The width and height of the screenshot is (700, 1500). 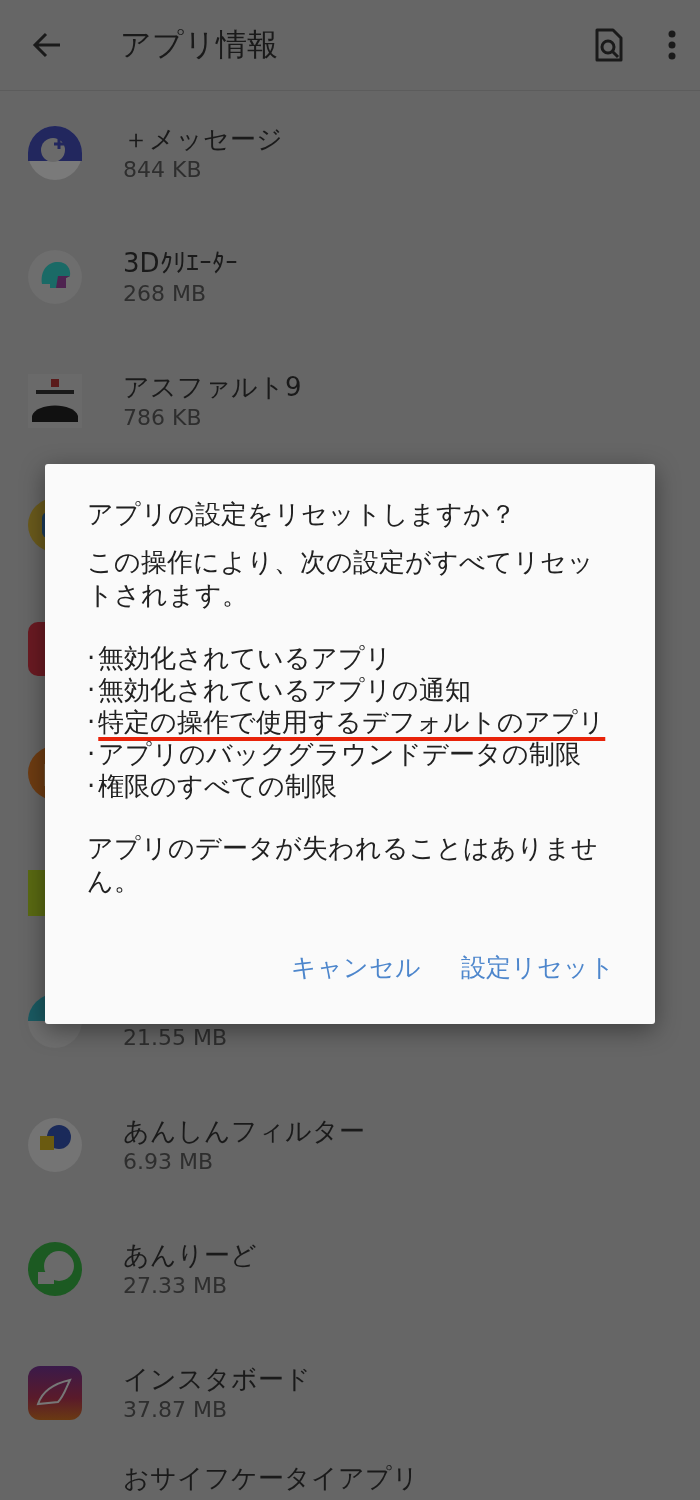 I want to click on dialog-note: アプリのデータが失われることはありません。, so click(x=343, y=865).